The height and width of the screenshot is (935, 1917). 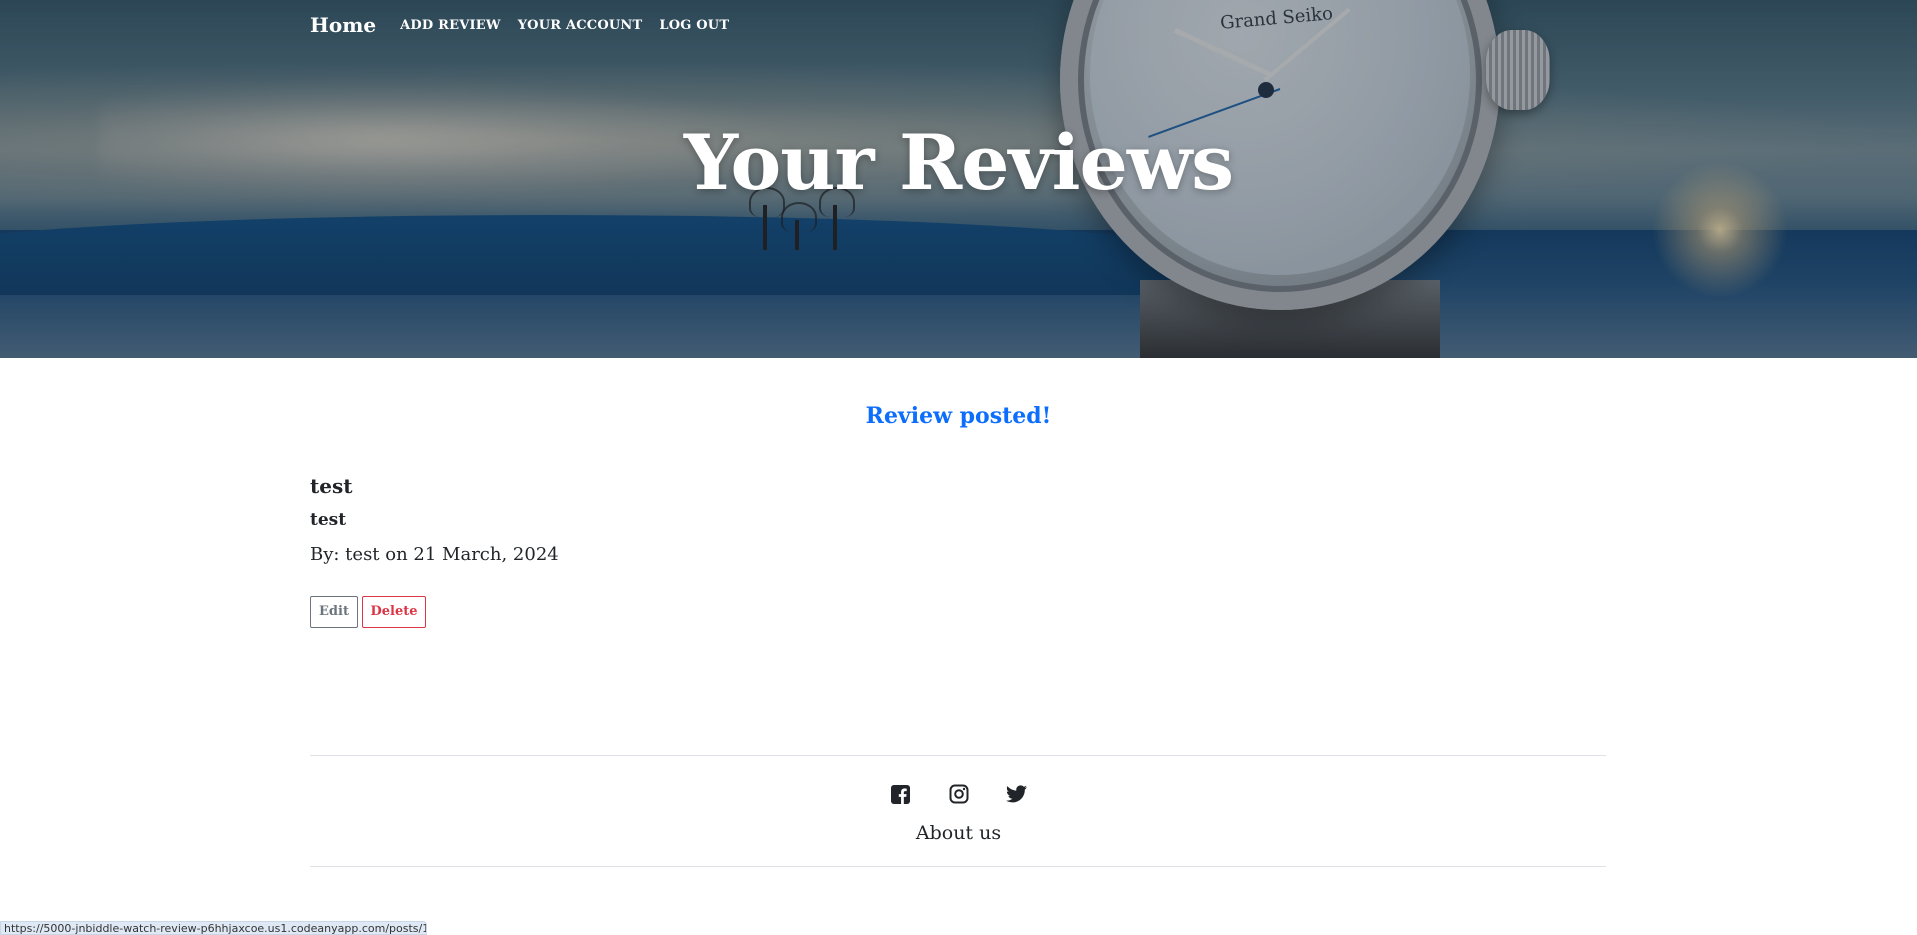 What do you see at coordinates (958, 416) in the screenshot?
I see `flash-message: Review posted!` at bounding box center [958, 416].